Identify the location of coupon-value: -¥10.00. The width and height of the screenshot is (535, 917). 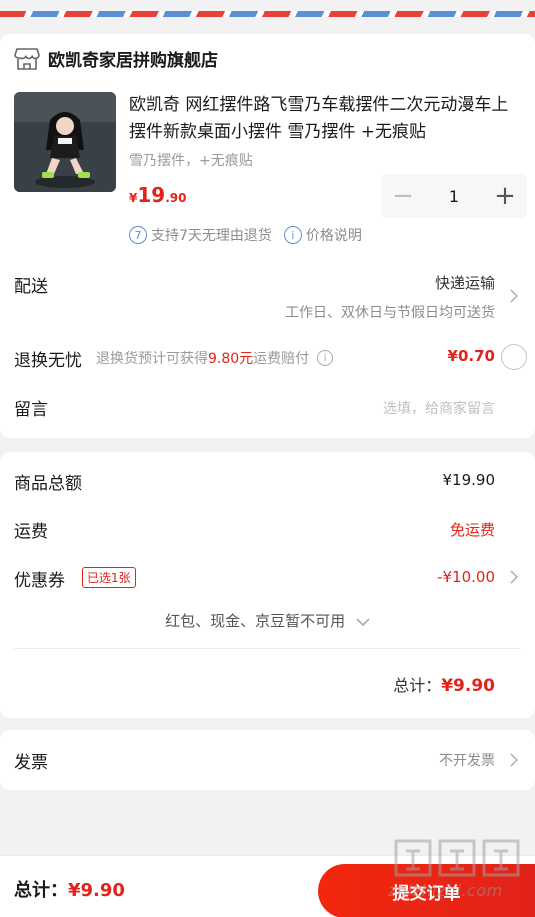
(466, 577).